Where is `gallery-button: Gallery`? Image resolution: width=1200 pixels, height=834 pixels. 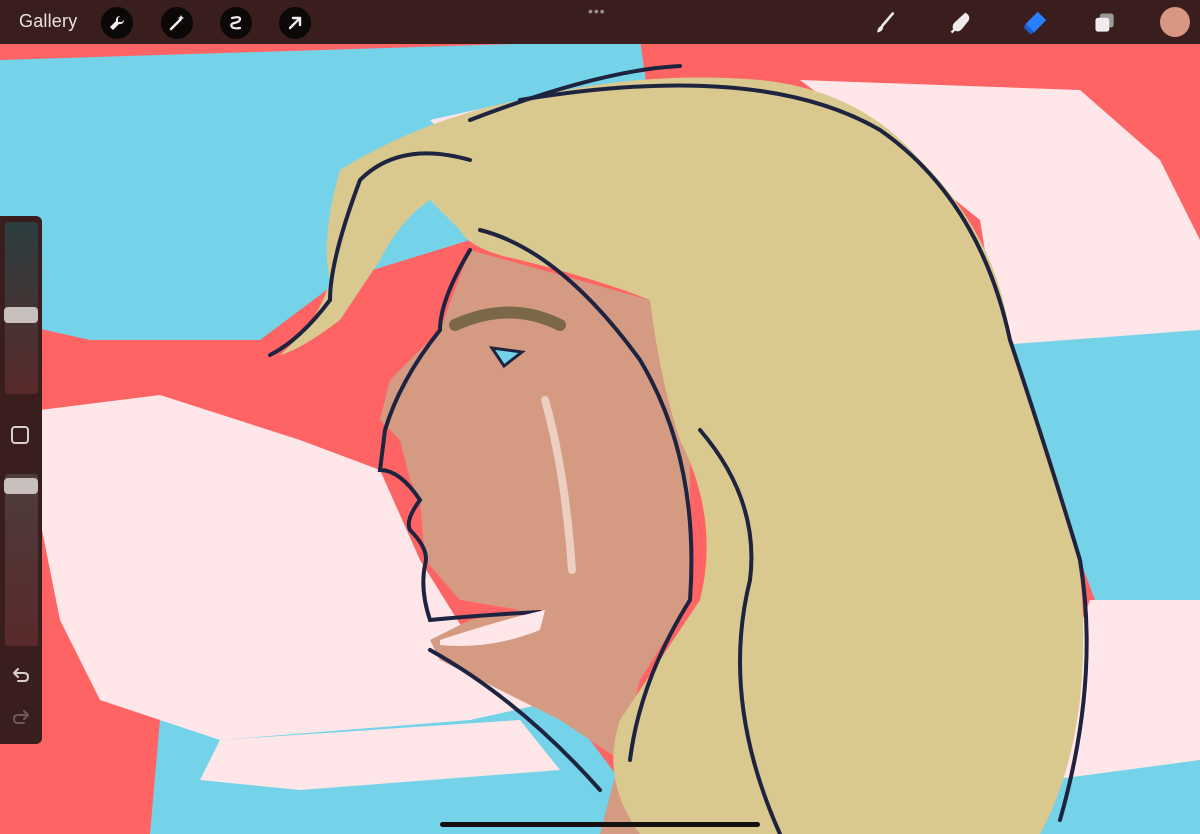
gallery-button: Gallery is located at coordinates (48, 21).